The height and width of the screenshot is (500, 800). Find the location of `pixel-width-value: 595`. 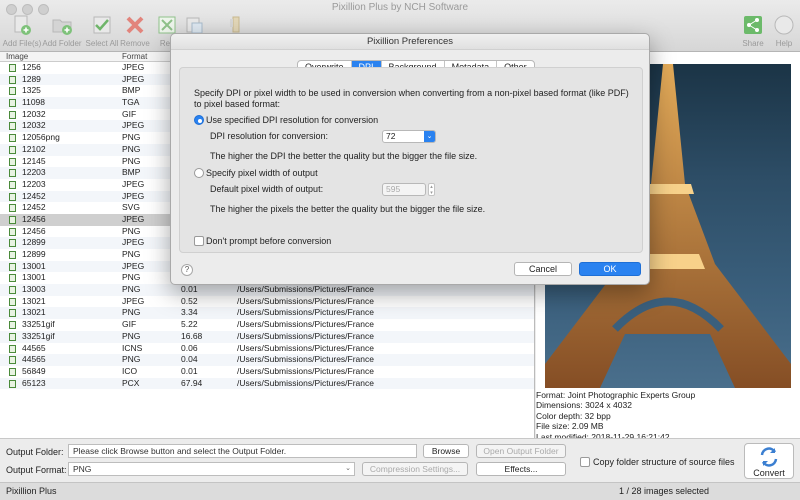

pixel-width-value: 595 is located at coordinates (393, 189).